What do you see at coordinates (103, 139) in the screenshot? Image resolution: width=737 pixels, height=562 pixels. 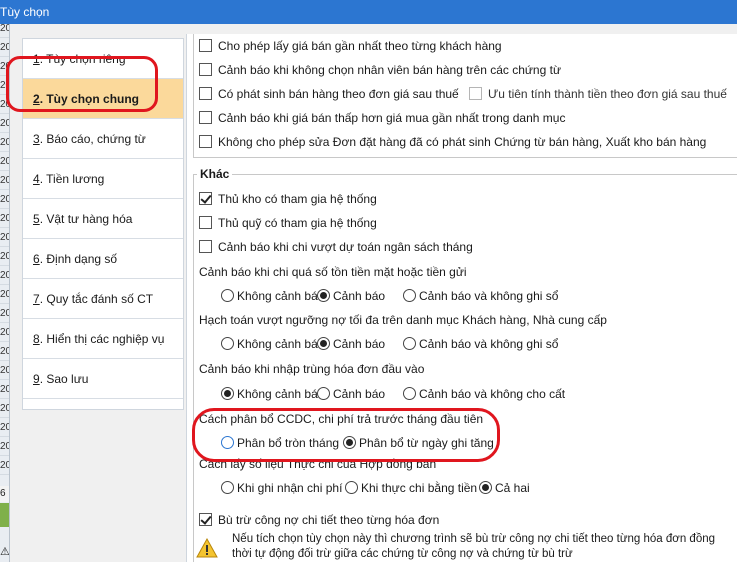 I see `nav-item-reports: 3. Báo cáo, chứng từ` at bounding box center [103, 139].